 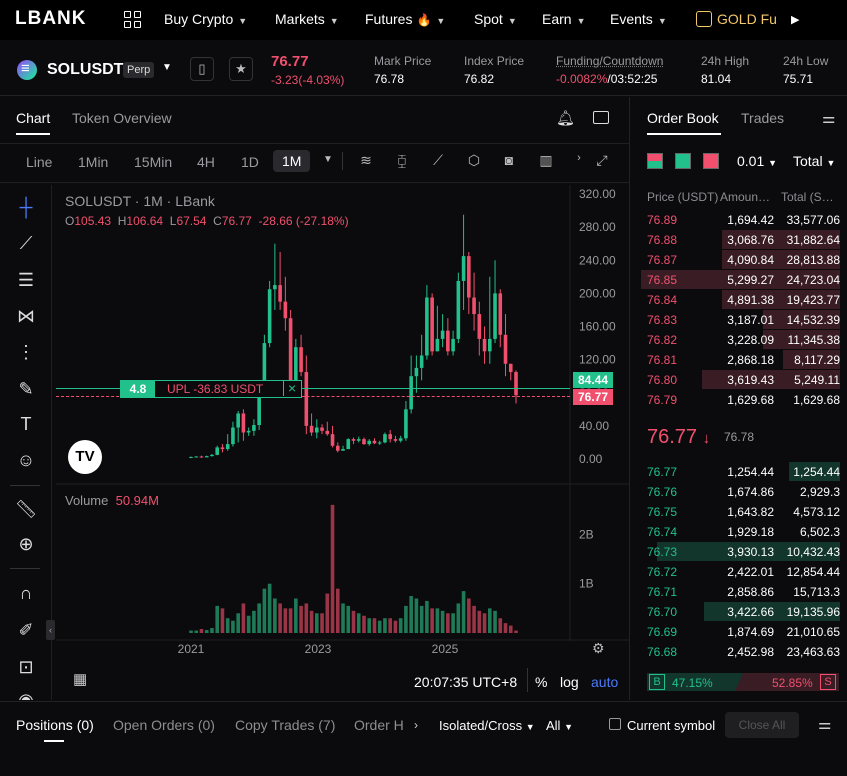 I want to click on ruler-icon: 📏︎, so click(x=26, y=509).